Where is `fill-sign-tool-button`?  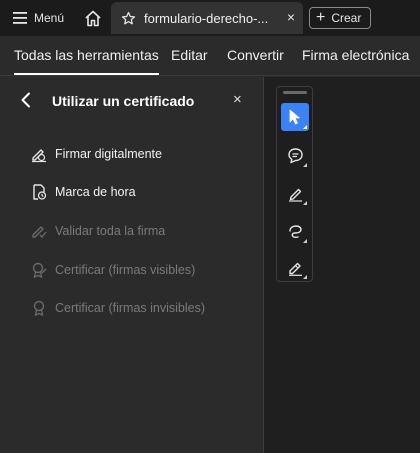
fill-sign-tool-button is located at coordinates (295, 267).